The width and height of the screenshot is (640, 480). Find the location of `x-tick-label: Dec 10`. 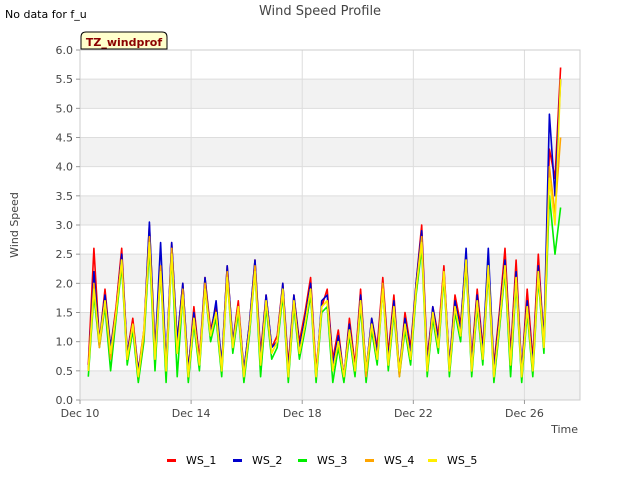

x-tick-label: Dec 10 is located at coordinates (80, 413).